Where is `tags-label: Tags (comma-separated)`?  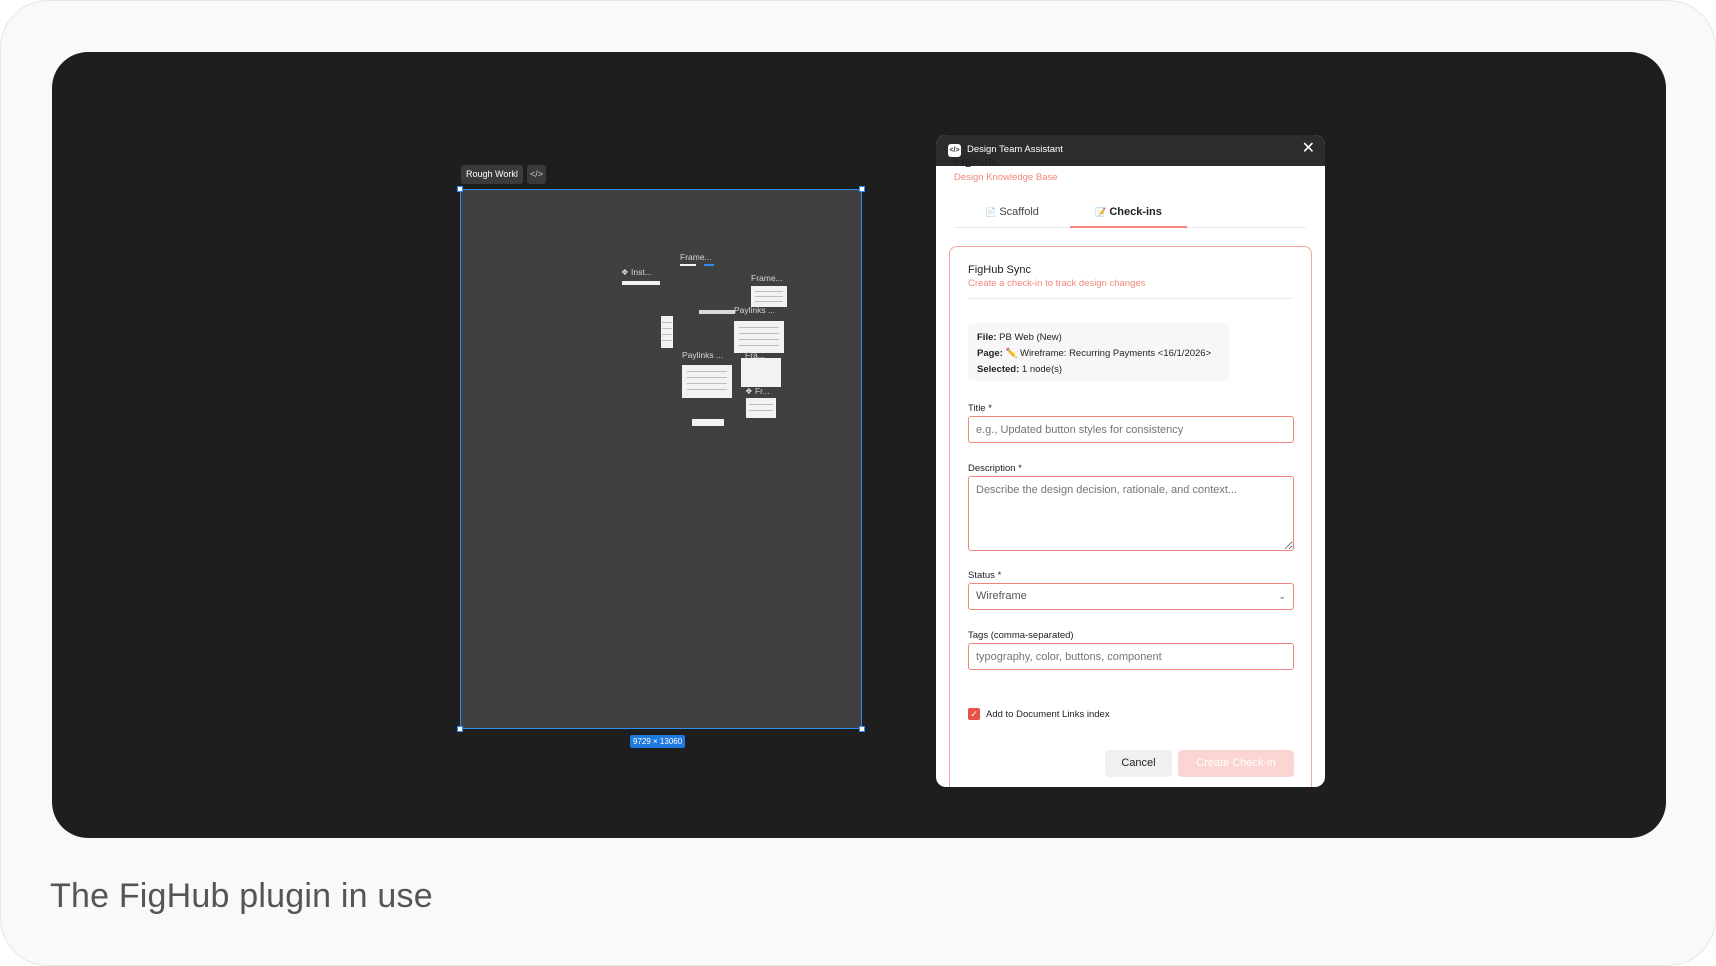
tags-label: Tags (comma-separated) is located at coordinates (1021, 635).